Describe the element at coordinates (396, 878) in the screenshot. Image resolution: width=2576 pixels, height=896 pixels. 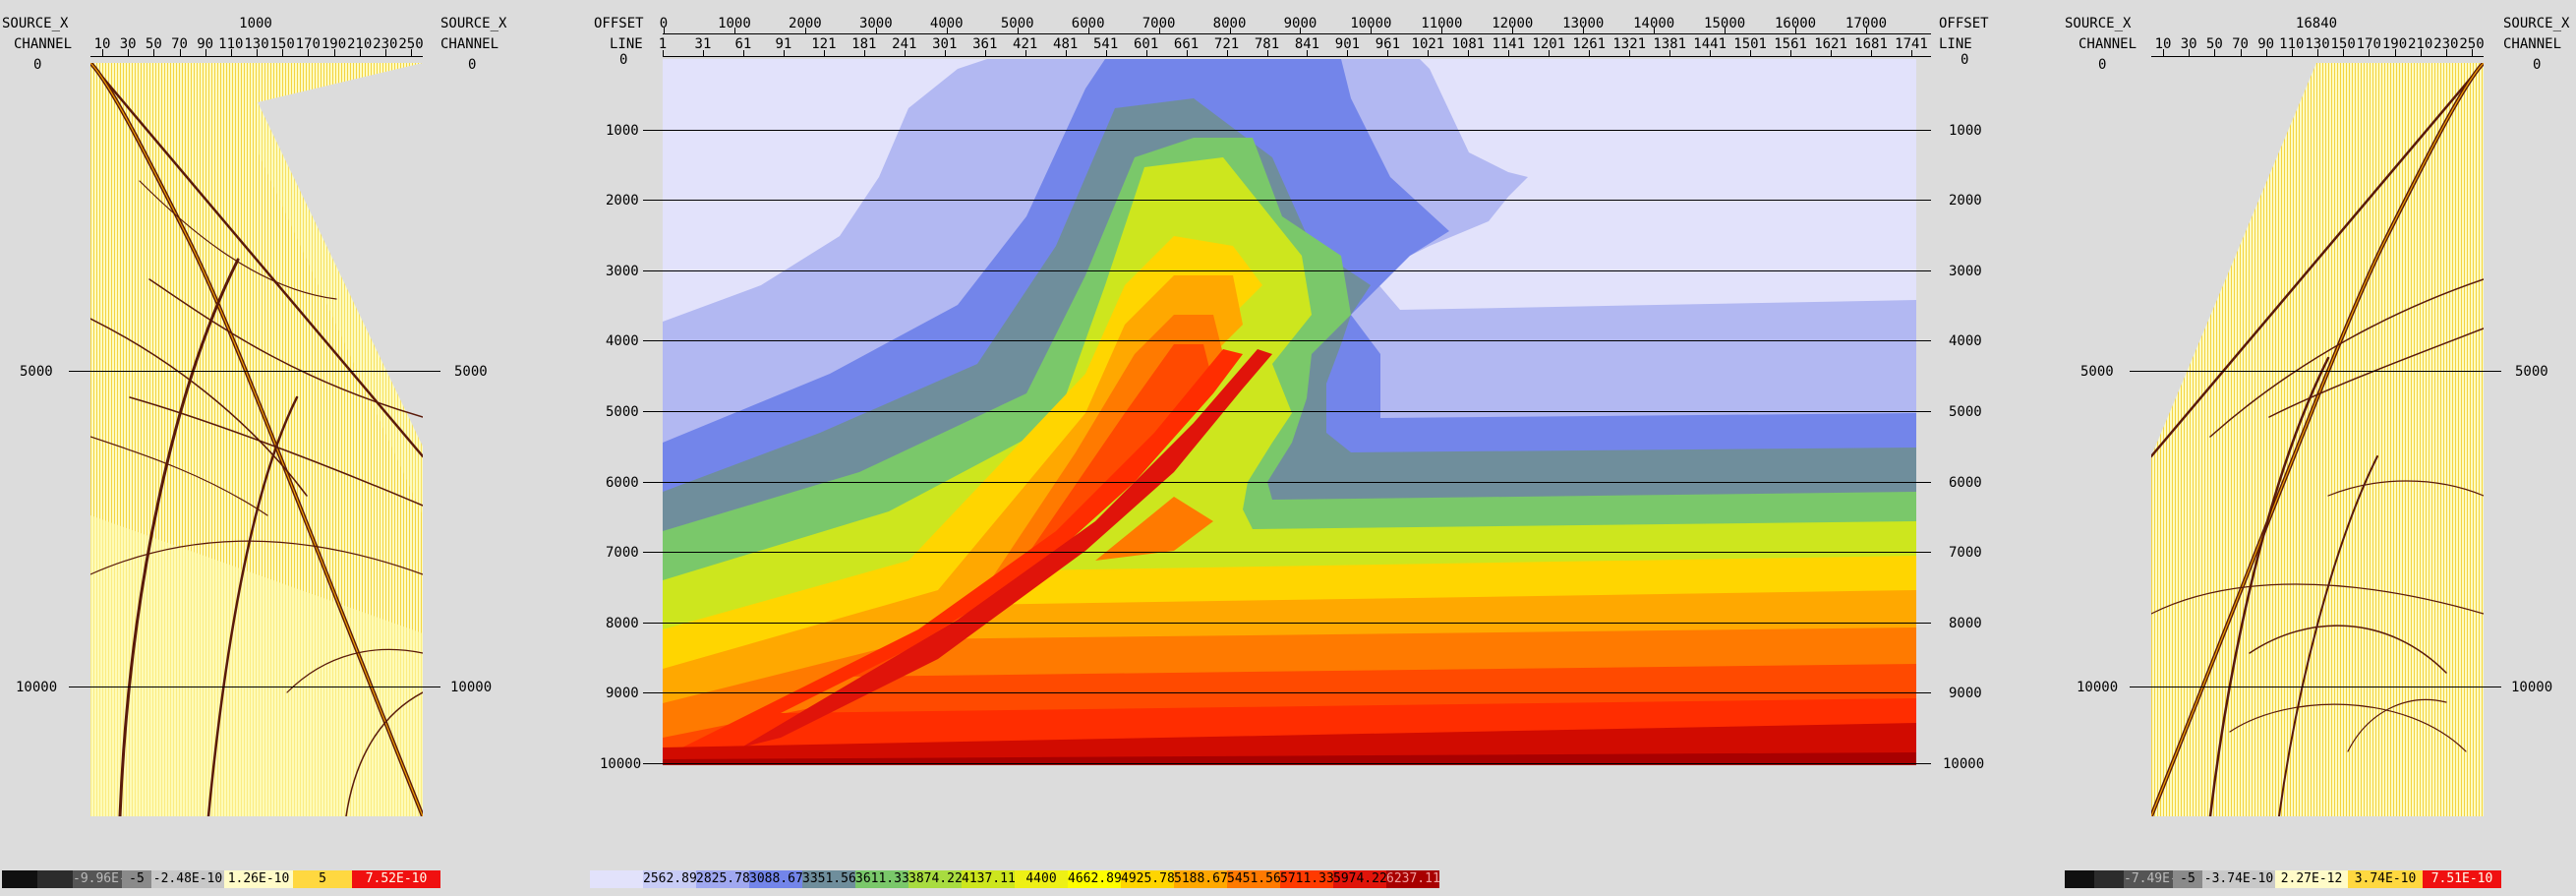
I see `left-legend-label-5: 7.52E-10` at that location.